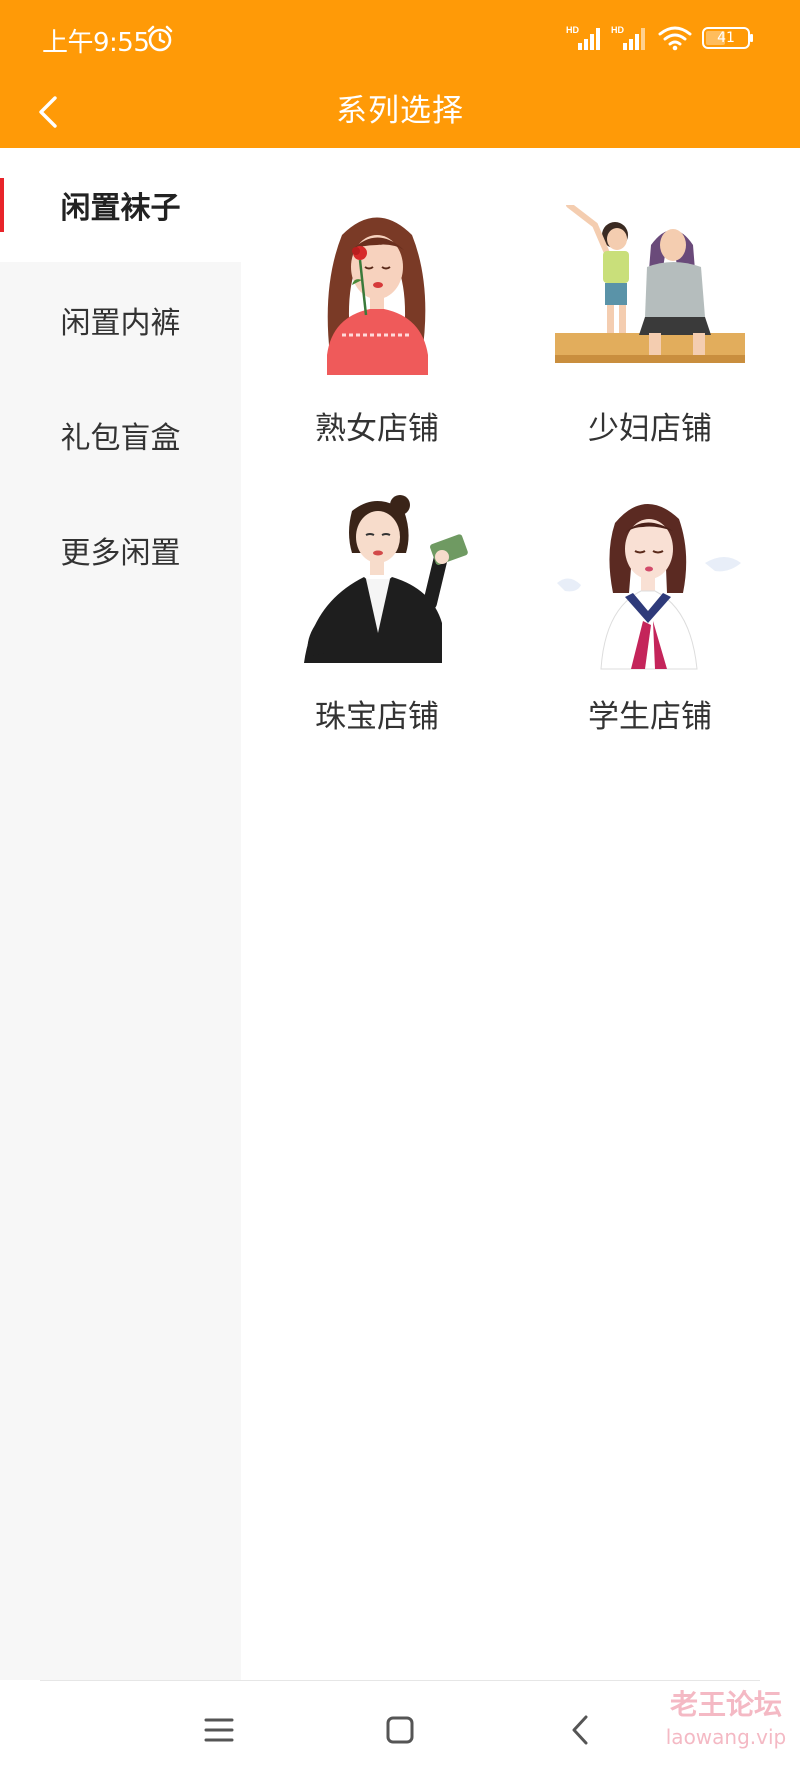  What do you see at coordinates (726, 1737) in the screenshot?
I see `watermark-url: laowang.vip` at bounding box center [726, 1737].